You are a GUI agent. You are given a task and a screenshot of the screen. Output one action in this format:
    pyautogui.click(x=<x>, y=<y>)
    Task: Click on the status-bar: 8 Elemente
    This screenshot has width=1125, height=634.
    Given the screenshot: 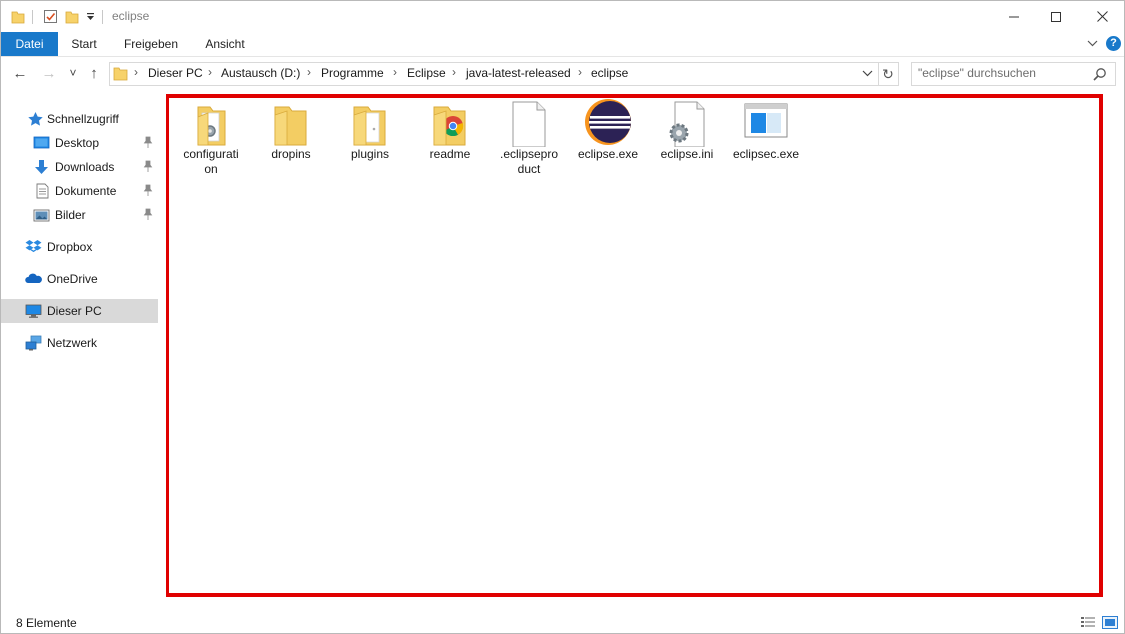 What is the action you would take?
    pyautogui.click(x=562, y=623)
    